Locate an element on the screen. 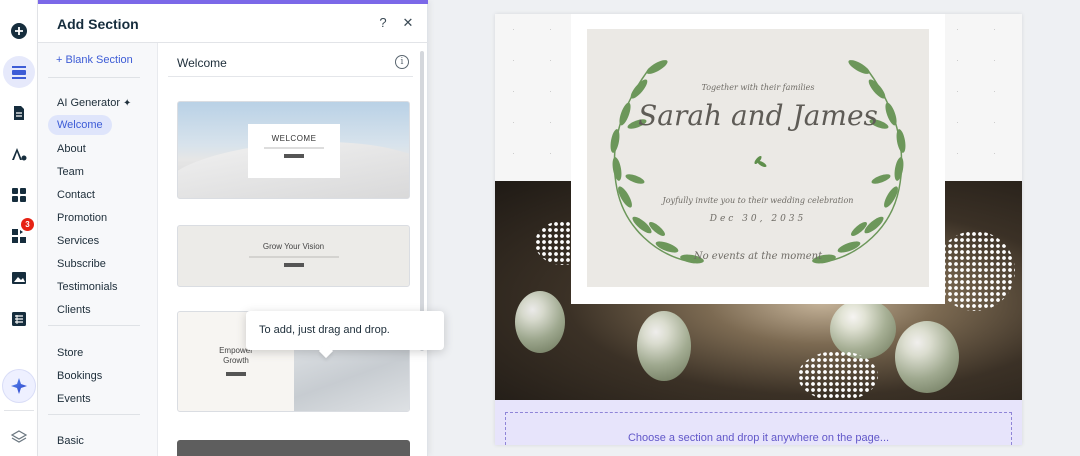  welcome-template-2: Grow Your Vision is located at coordinates (293, 256).